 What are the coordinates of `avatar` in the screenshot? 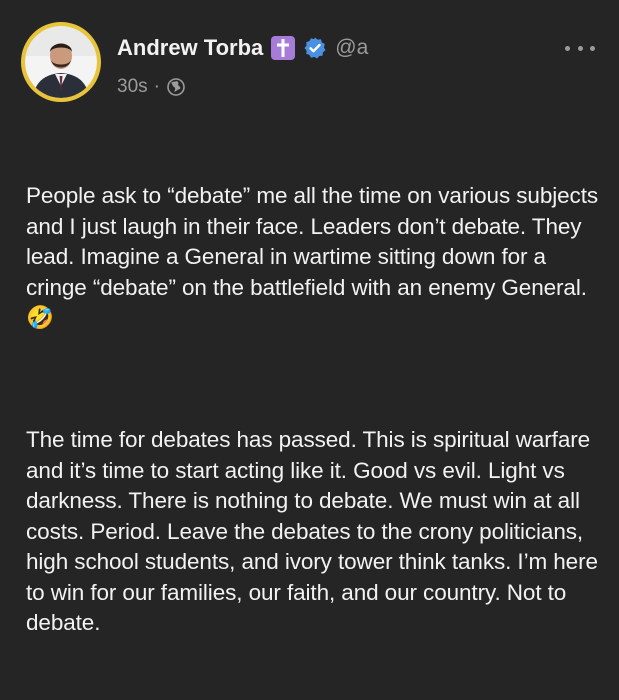 It's located at (61, 62).